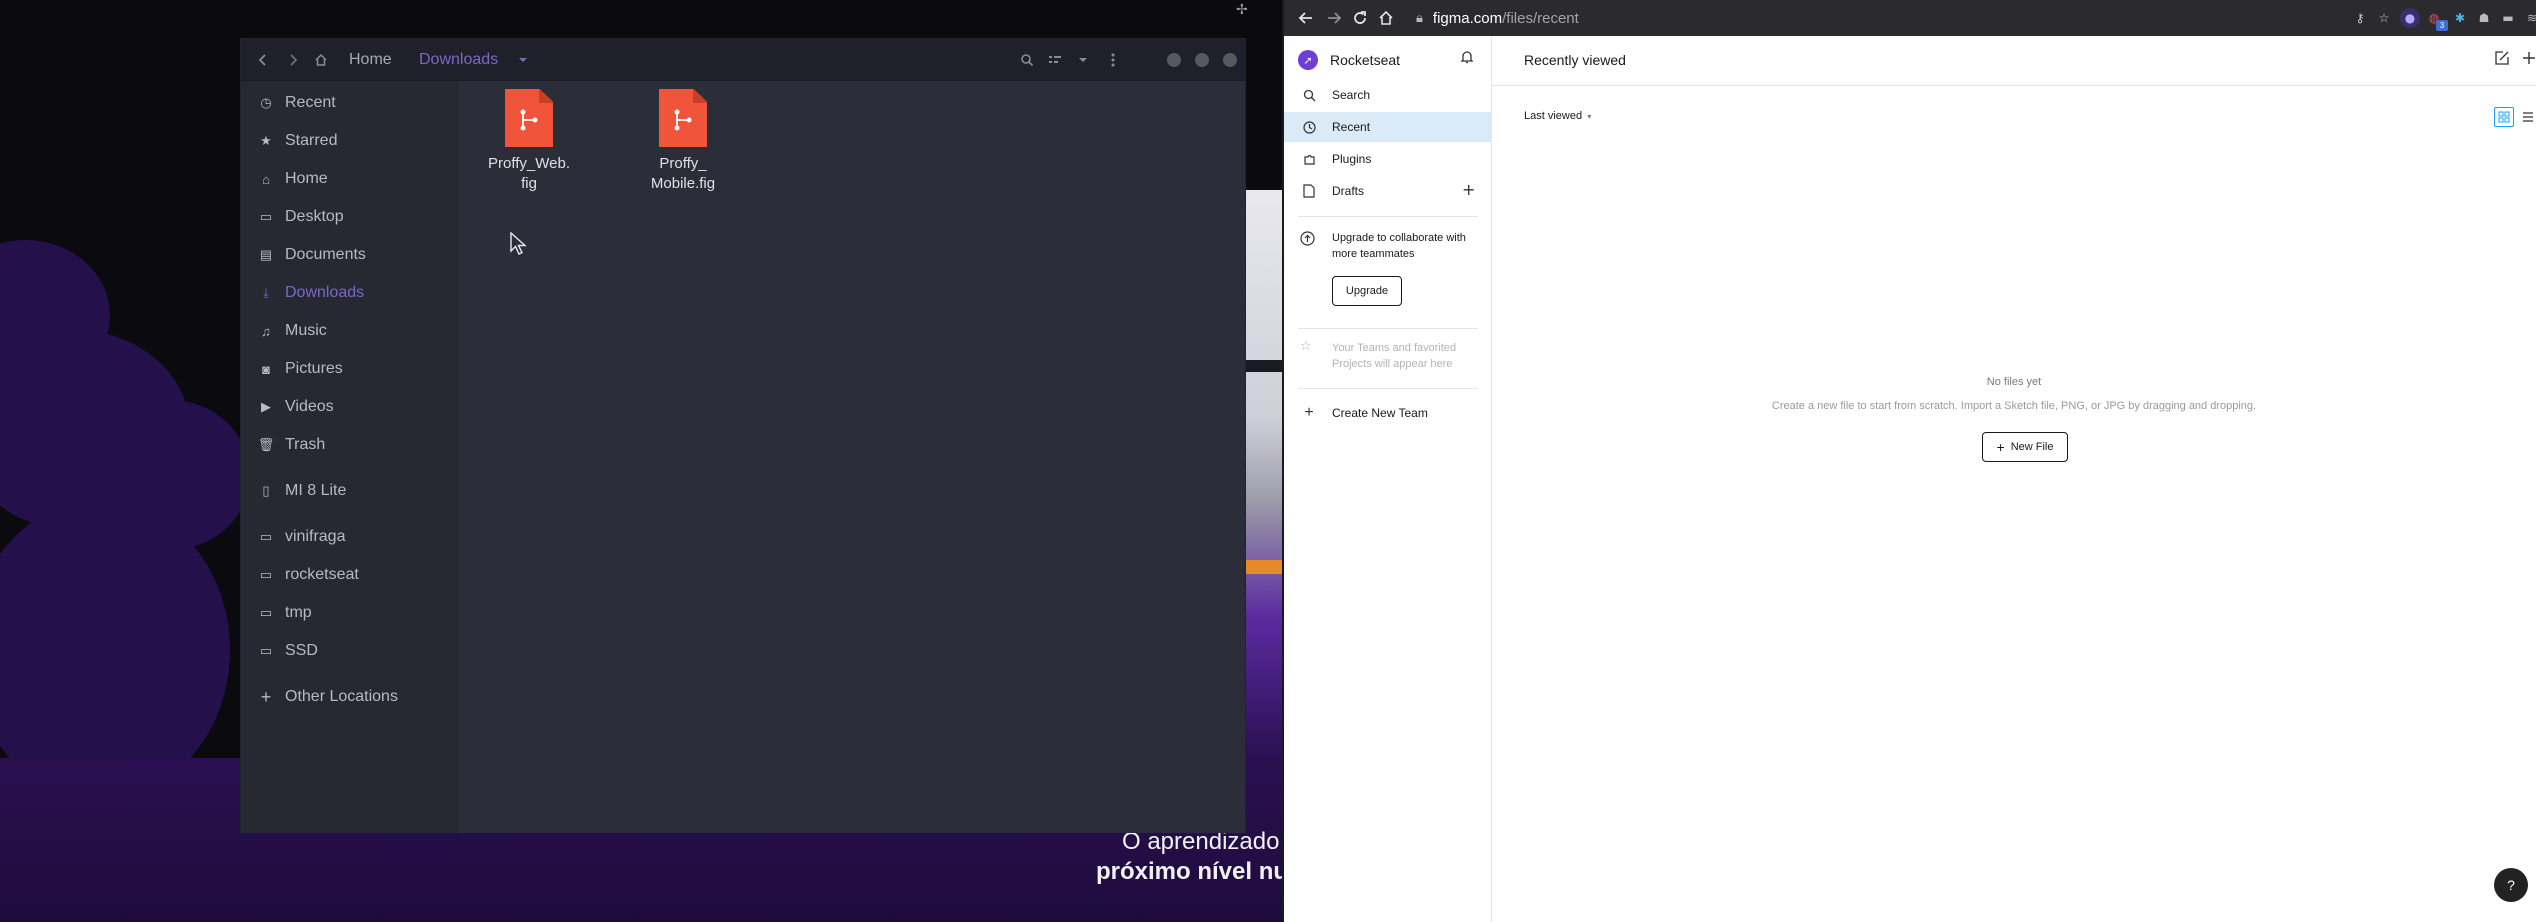 The image size is (2536, 922). Describe the element at coordinates (355, 491) in the screenshot. I see `sidebar-item-mi-8-lite: ▯ MI 8 Lite` at that location.